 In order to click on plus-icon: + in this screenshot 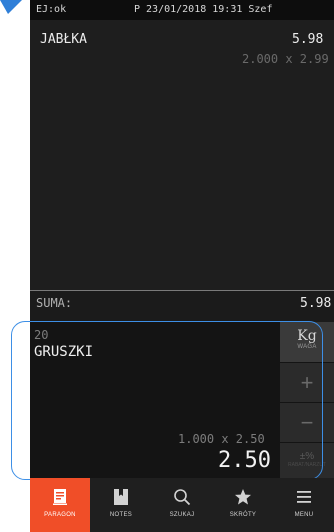, I will do `click(307, 382)`.